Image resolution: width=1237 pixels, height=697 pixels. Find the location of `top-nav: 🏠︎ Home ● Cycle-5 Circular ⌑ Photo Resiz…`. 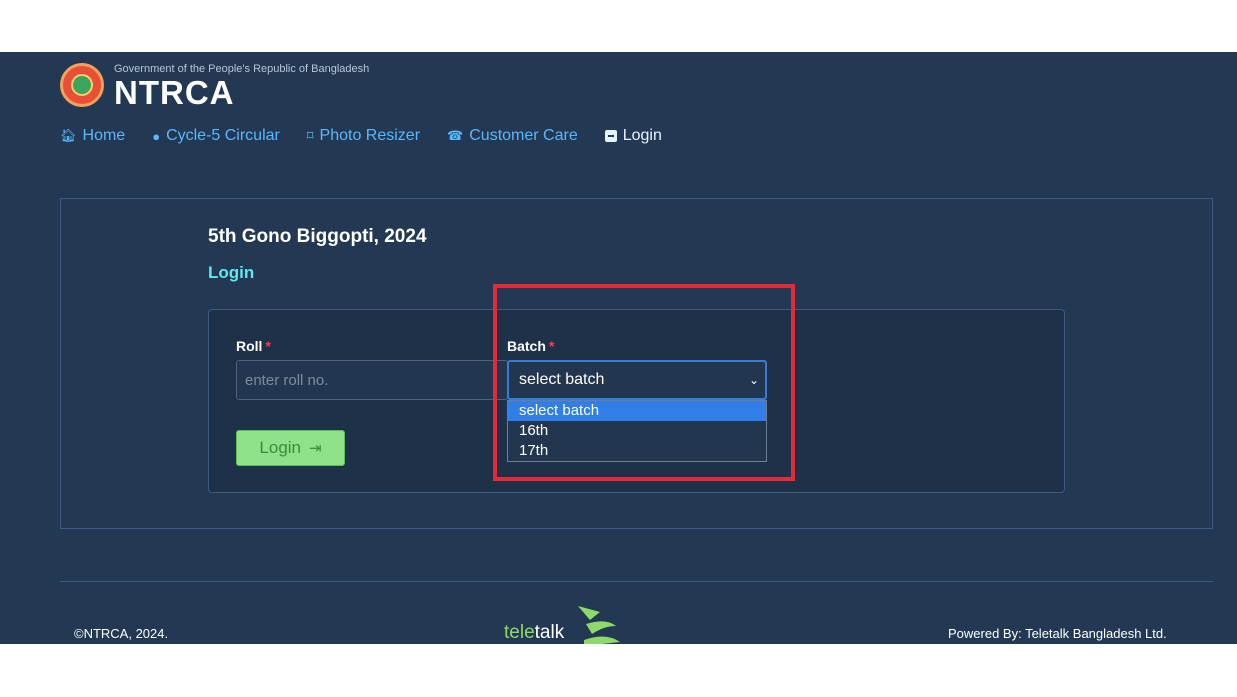

top-nav: 🏠︎ Home ● Cycle-5 Circular ⌑ Photo Resiz… is located at coordinates (374, 136).